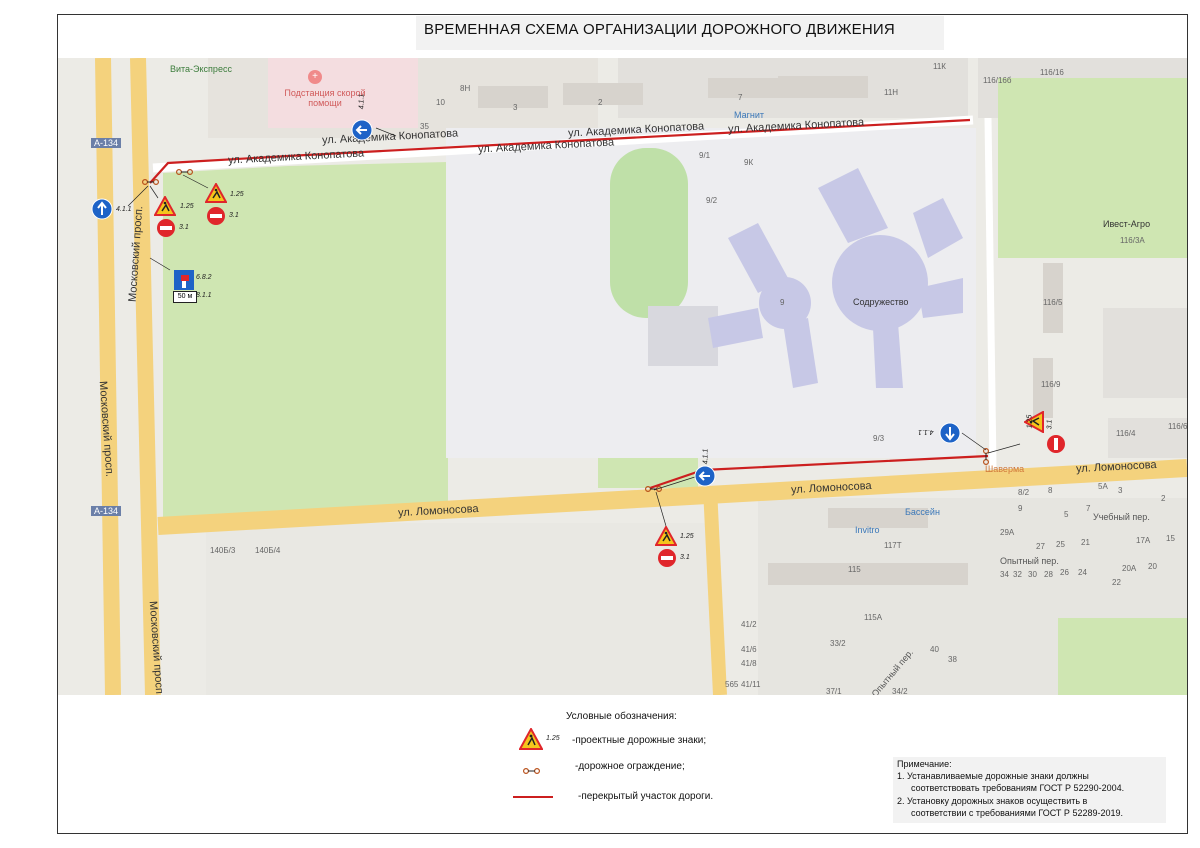 This screenshot has height=848, width=1200. Describe the element at coordinates (533, 797) in the screenshot. I see `legend-closed-road-line` at that location.